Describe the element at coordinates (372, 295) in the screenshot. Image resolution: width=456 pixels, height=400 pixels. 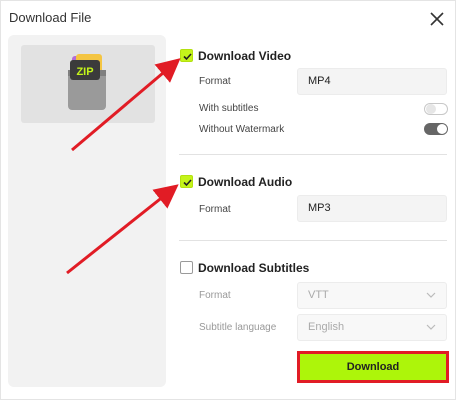
I see `subtitles-format-select: VTT` at that location.